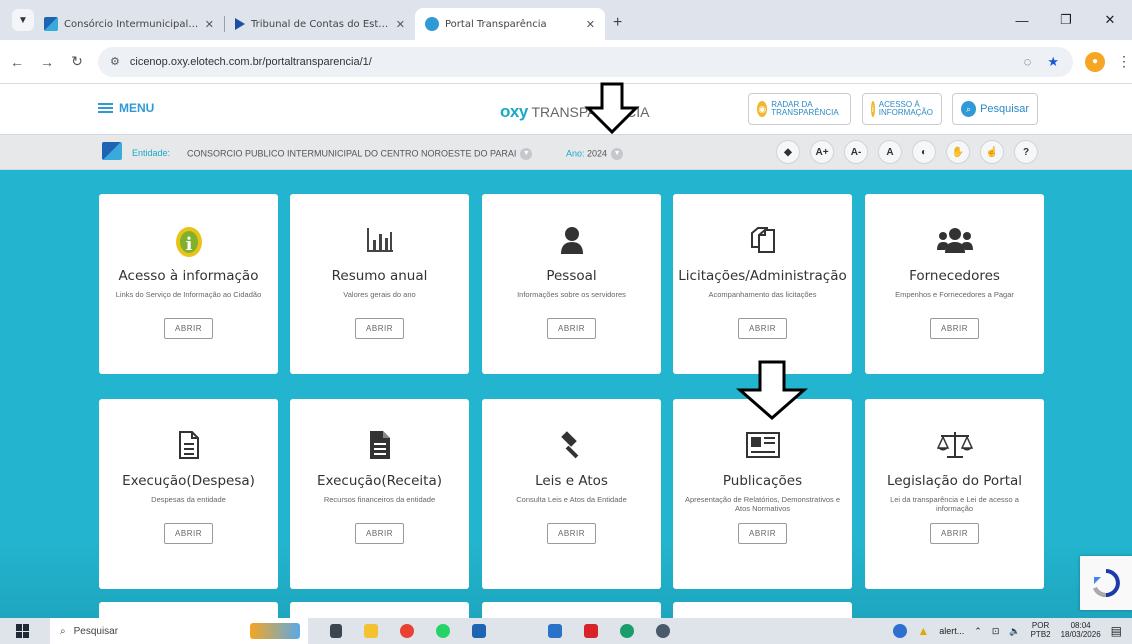  What do you see at coordinates (129, 24) in the screenshot?
I see `browser-tab-1: Consórcio Intermunicipal de Sa ✕` at bounding box center [129, 24].